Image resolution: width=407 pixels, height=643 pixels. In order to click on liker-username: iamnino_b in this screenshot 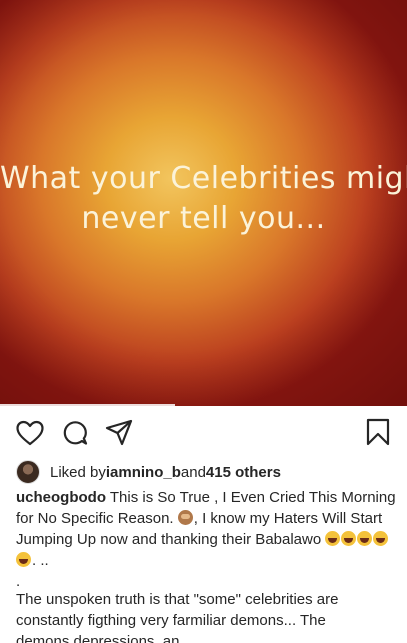, I will do `click(143, 472)`.